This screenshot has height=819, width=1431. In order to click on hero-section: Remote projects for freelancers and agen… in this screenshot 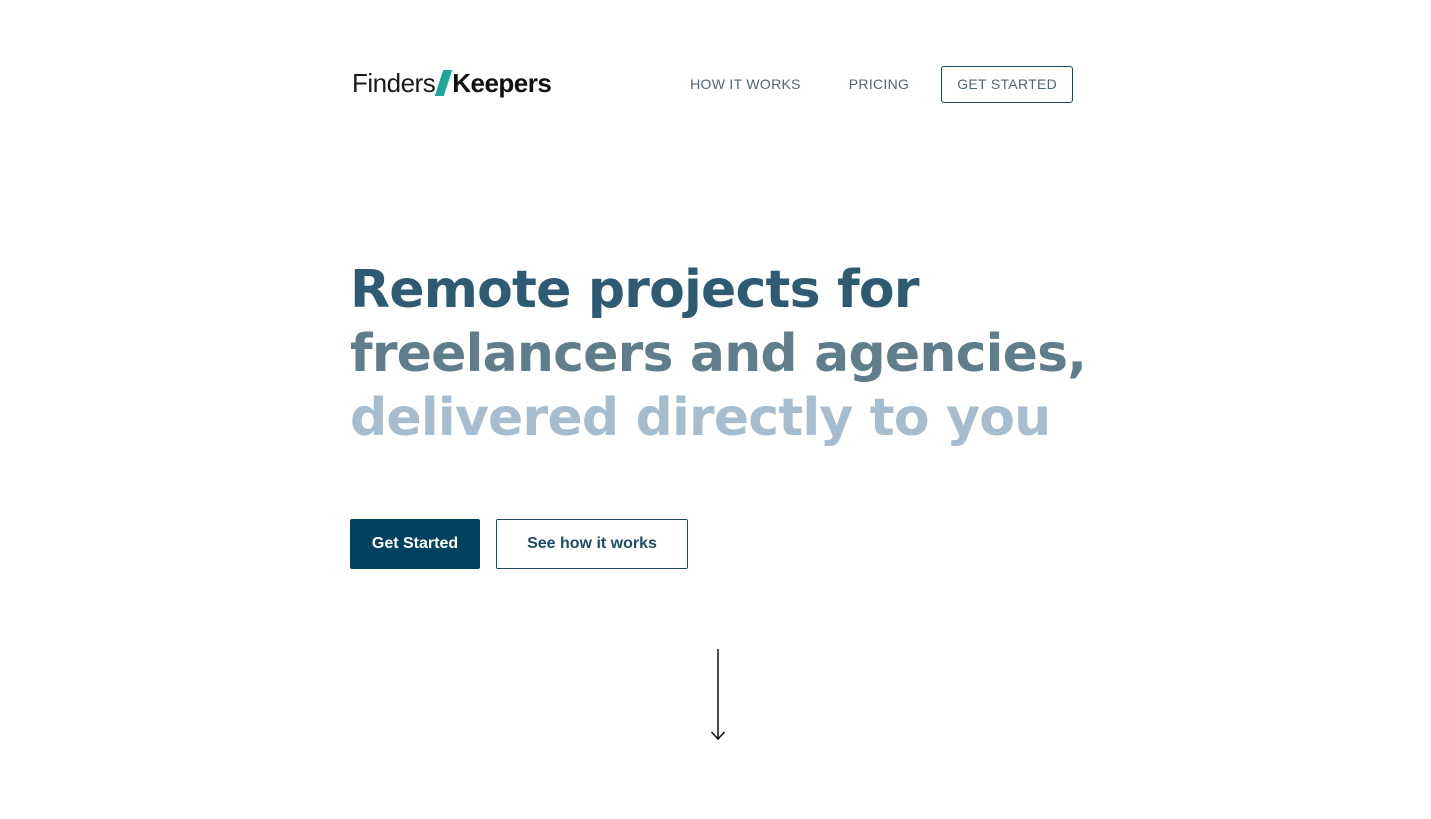, I will do `click(730, 354)`.